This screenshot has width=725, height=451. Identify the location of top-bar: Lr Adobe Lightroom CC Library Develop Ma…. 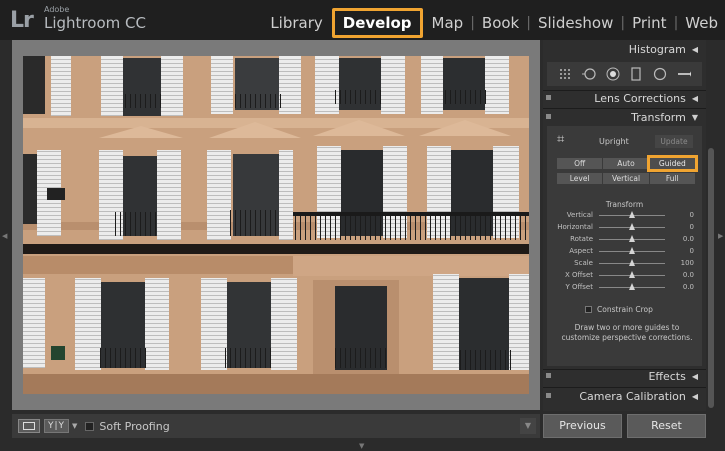
(362, 20).